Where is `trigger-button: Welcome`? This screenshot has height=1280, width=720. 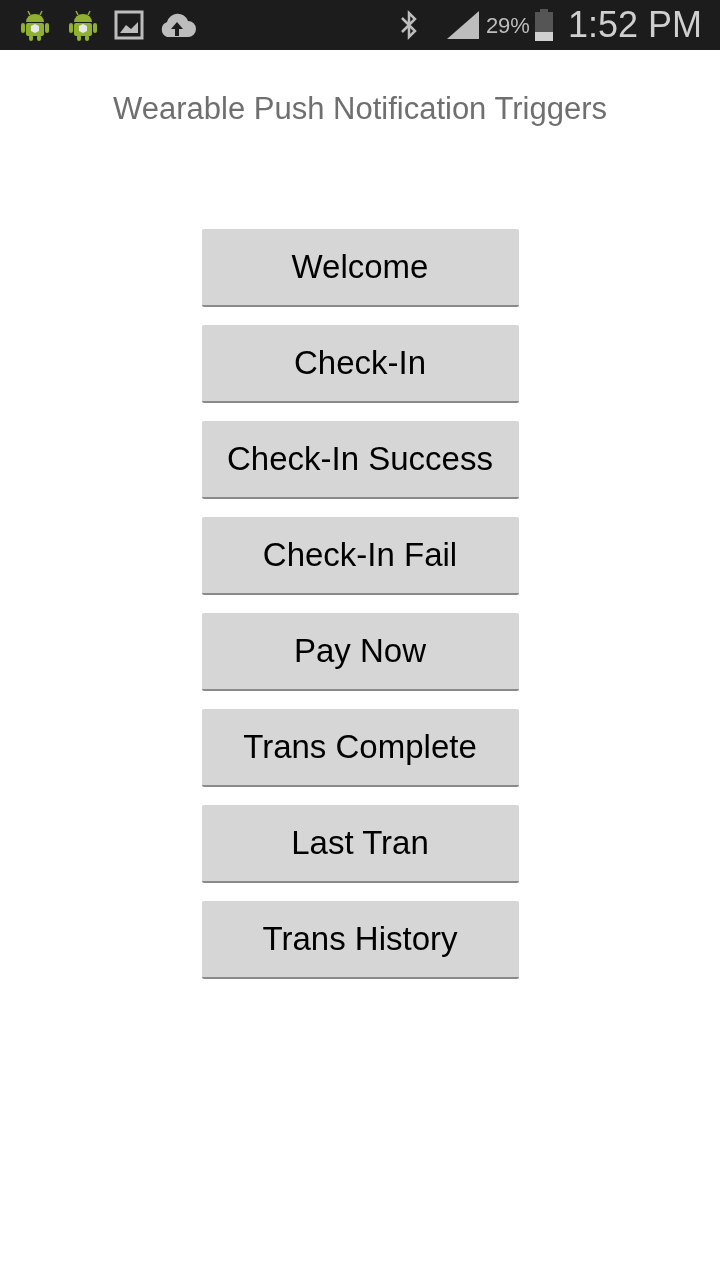 trigger-button: Welcome is located at coordinates (360, 267).